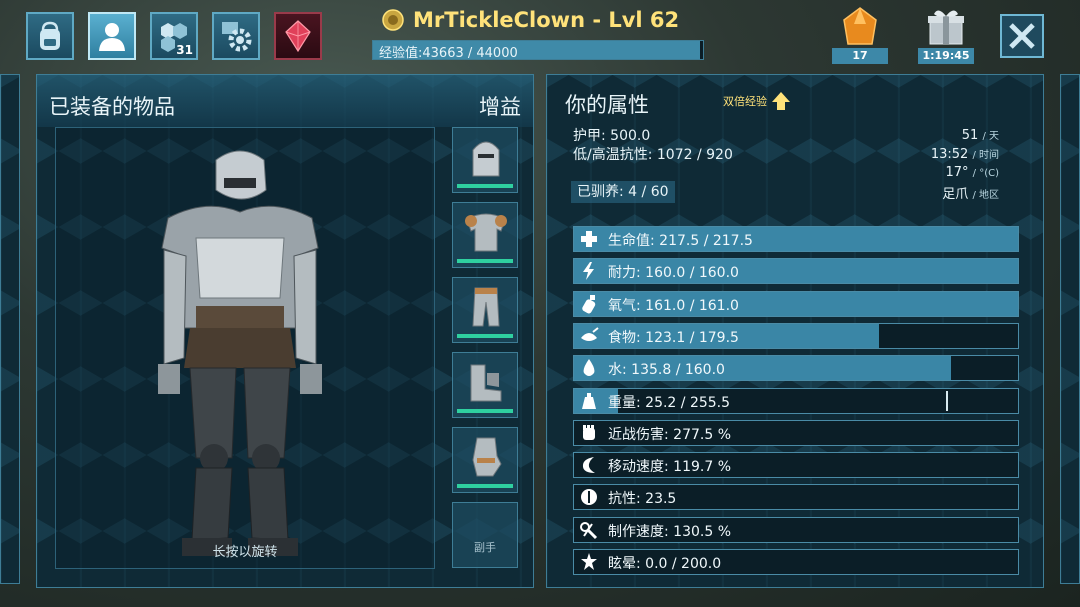 The width and height of the screenshot is (1080, 607). I want to click on stat-row-weight: 重量: 25.2 / 255.5, so click(796, 400).